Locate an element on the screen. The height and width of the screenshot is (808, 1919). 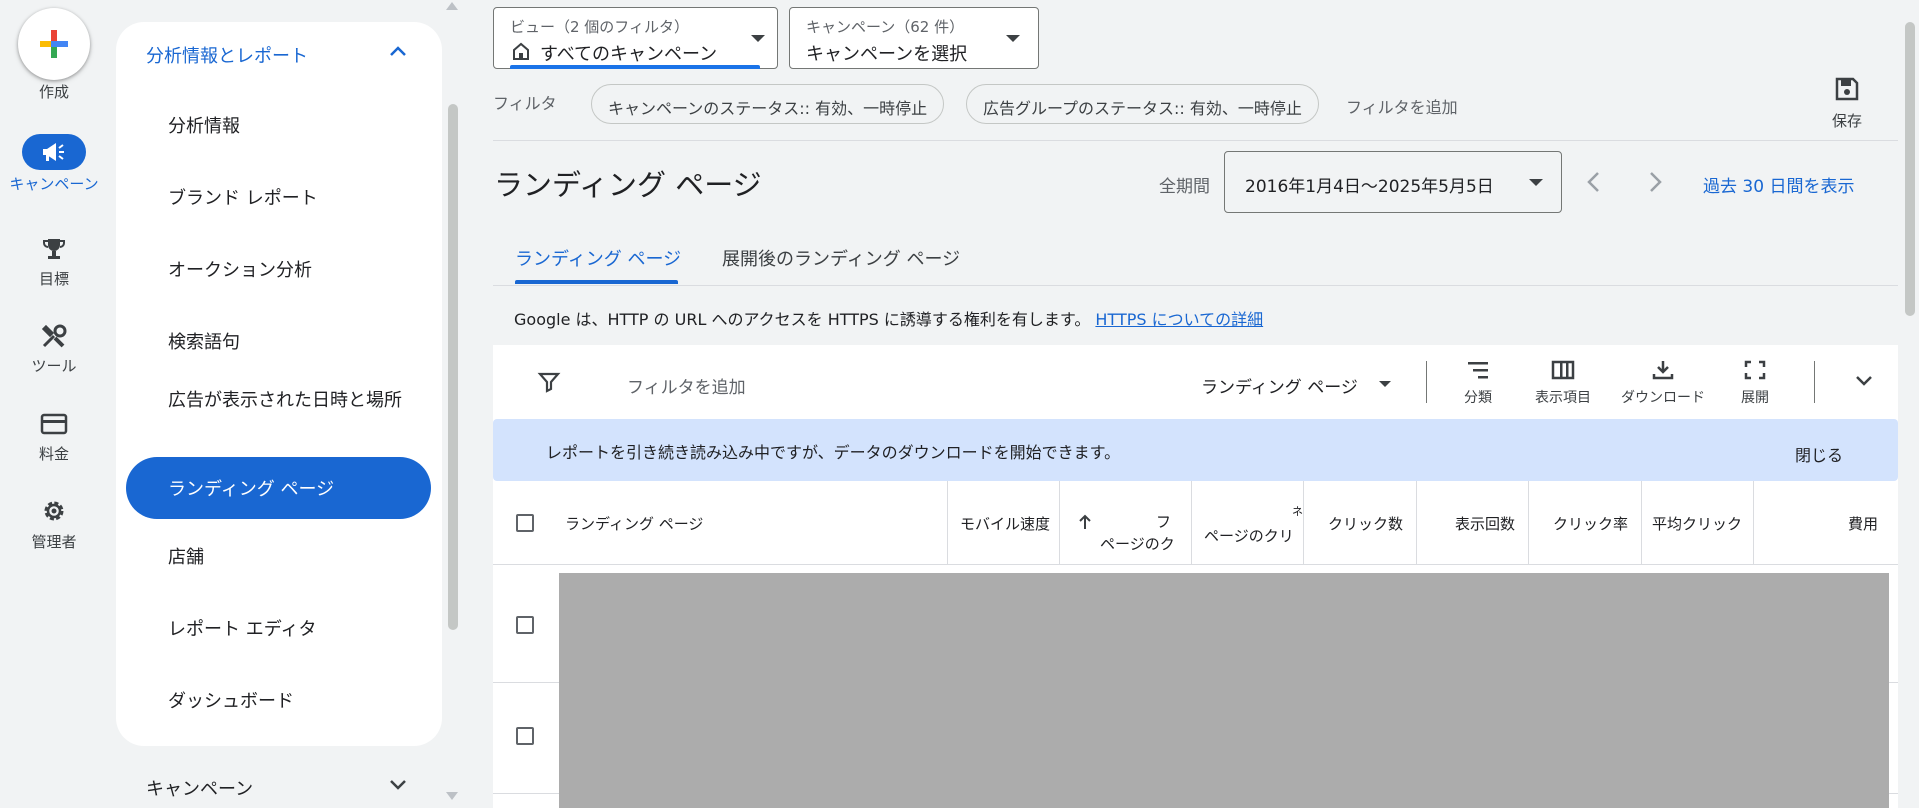
chevron-up-icon is located at coordinates (398, 51).